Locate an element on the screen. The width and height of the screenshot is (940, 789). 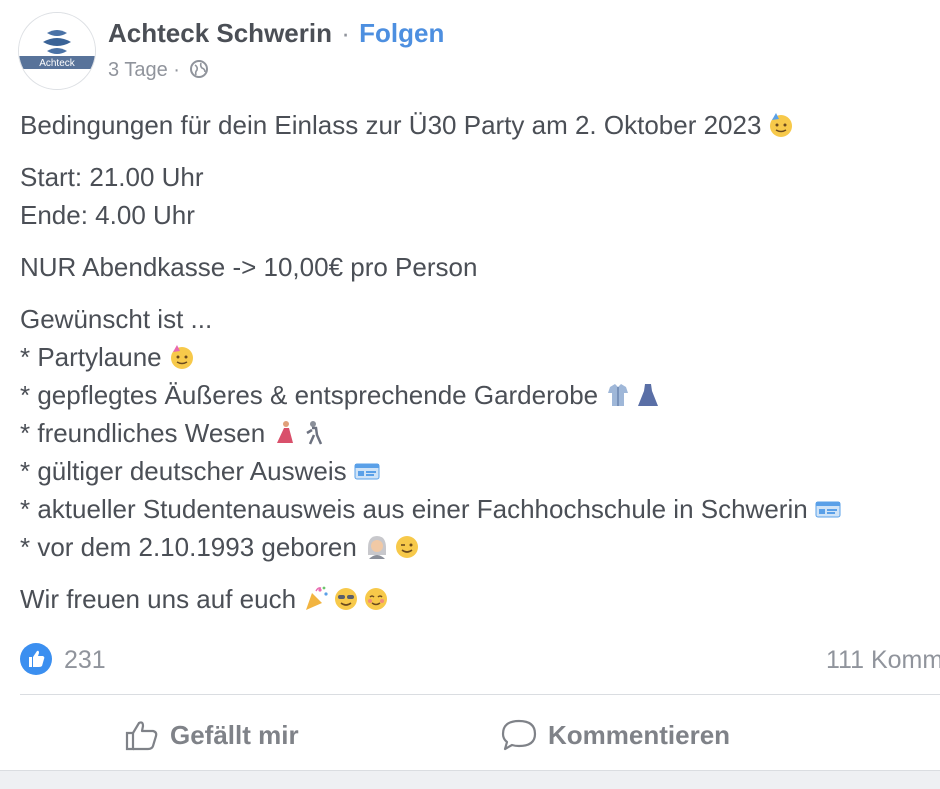
wish-item: * vor dem 2.10.1993 geboren is located at coordinates (431, 547).